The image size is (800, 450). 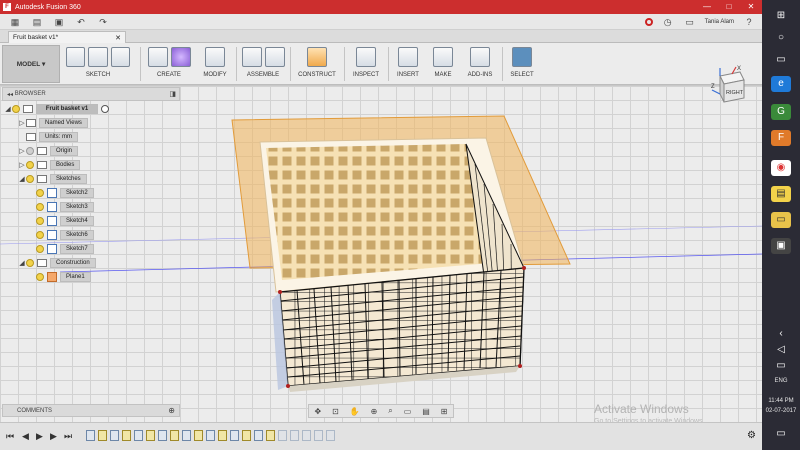 What do you see at coordinates (719, 22) in the screenshot?
I see `user-account-menu: Tania Alam` at bounding box center [719, 22].